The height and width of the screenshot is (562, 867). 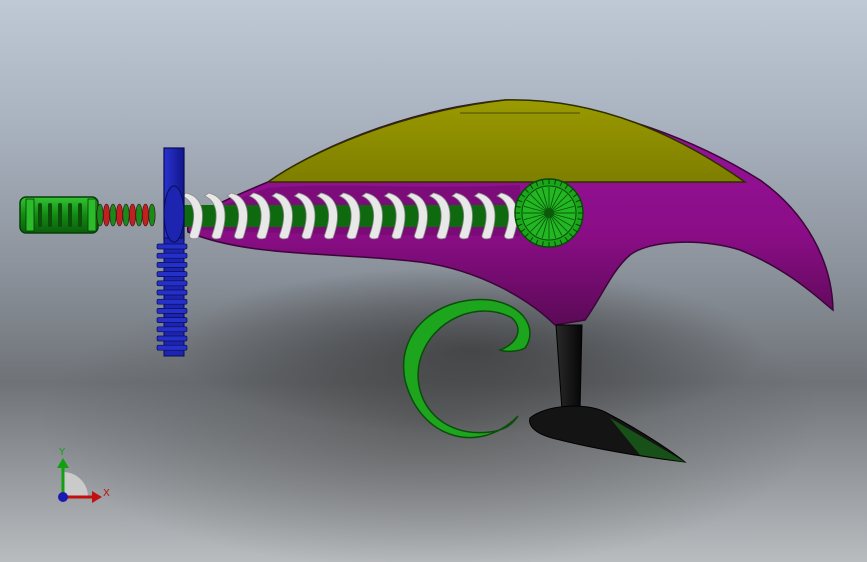 I want to click on triad-x-arrow, so click(x=97, y=497).